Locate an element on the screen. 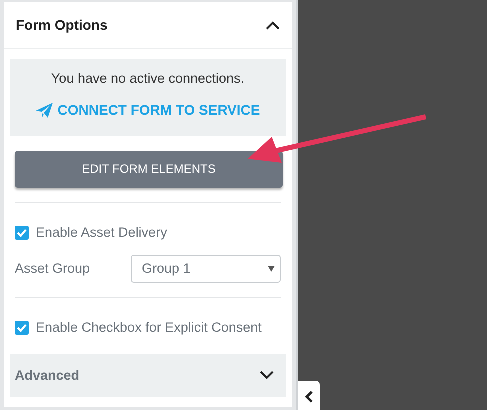  field-label: Asset Group is located at coordinates (52, 269).